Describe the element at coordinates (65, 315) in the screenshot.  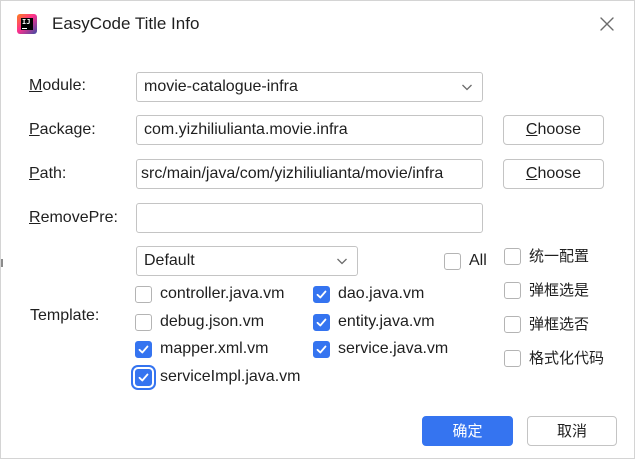
I see `template-label: Template:` at that location.